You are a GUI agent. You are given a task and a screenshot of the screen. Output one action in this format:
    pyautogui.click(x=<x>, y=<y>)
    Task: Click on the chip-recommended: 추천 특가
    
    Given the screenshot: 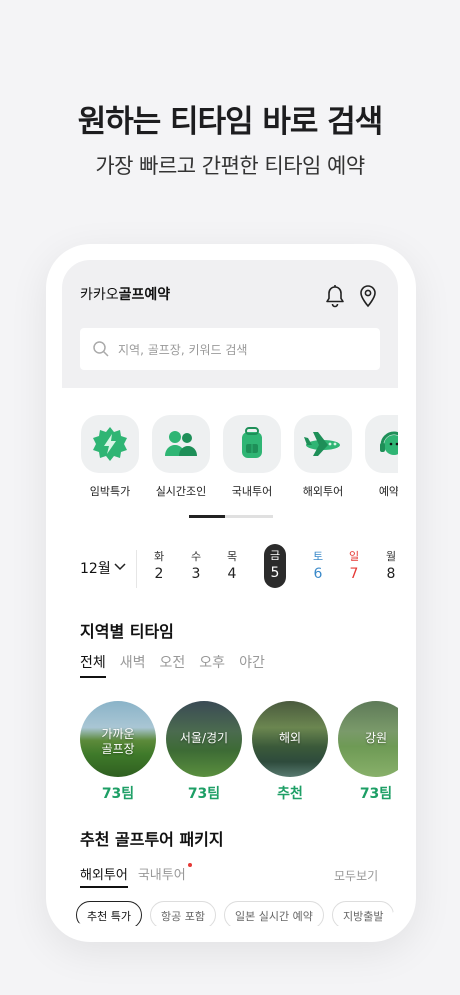 What is the action you would take?
    pyautogui.click(x=109, y=913)
    